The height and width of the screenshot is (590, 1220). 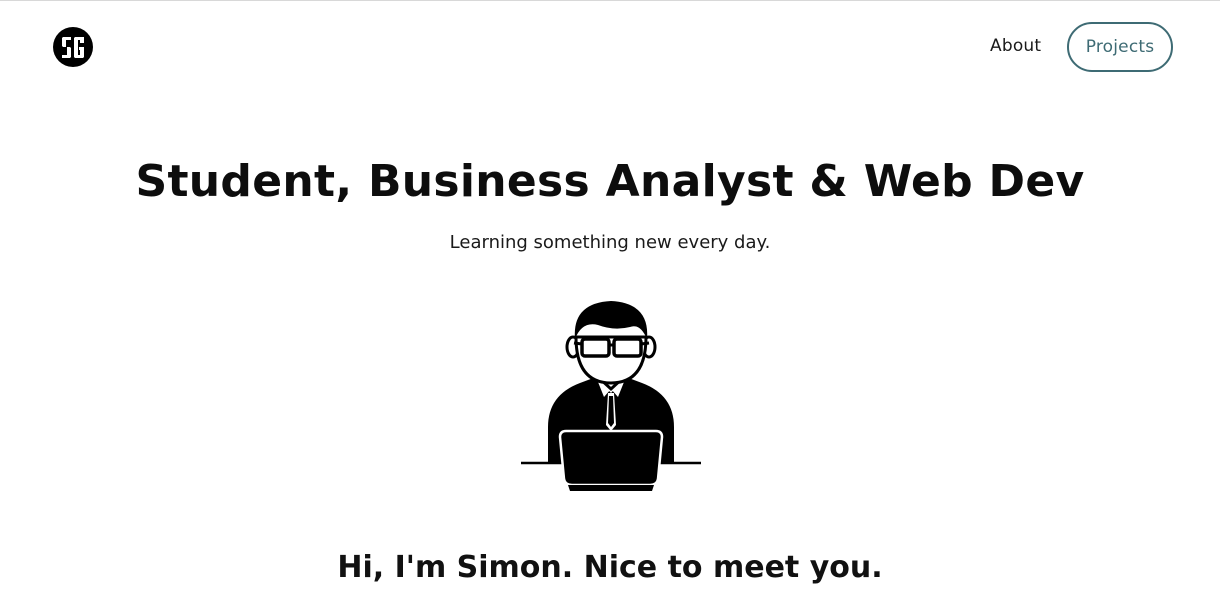 I want to click on intro-heading: Hi, I'm Simon. Nice to meet you., so click(x=610, y=567).